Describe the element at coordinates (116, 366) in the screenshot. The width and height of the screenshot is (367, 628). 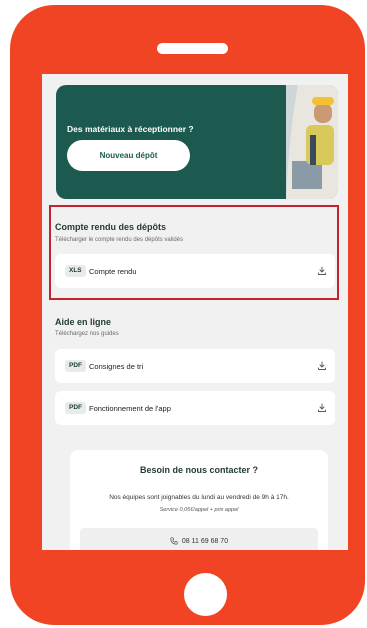
I see `guide-sorting-label: Consignes de tri` at that location.